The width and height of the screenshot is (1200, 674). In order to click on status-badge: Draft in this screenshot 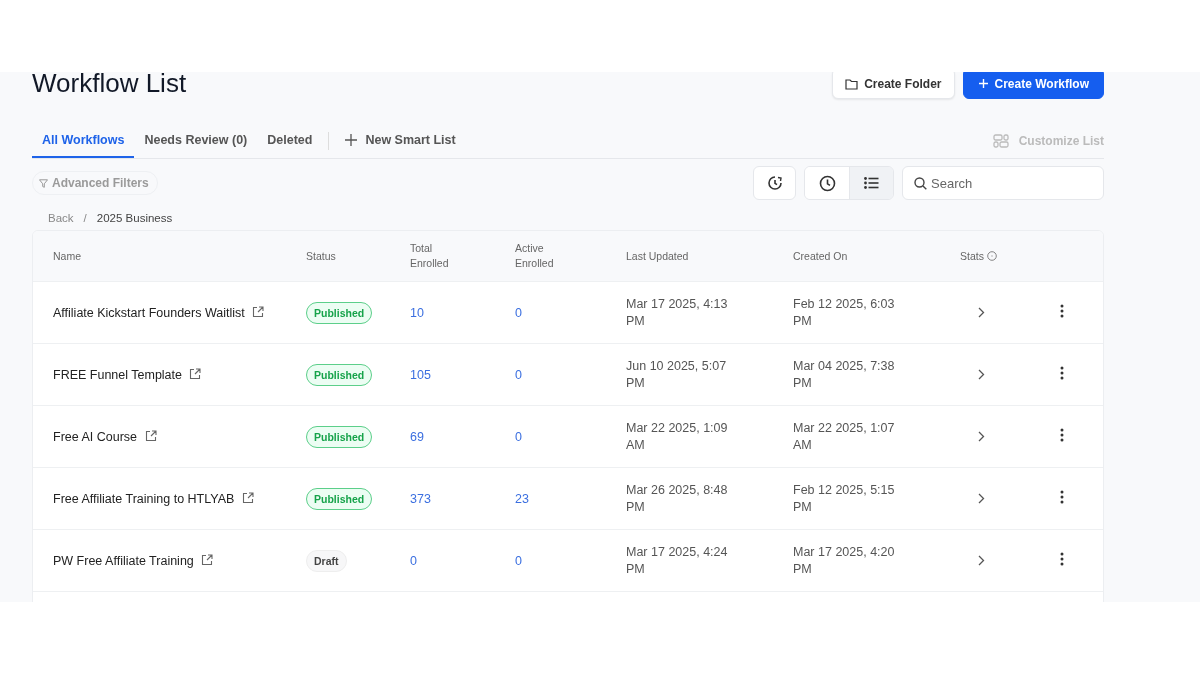, I will do `click(326, 560)`.